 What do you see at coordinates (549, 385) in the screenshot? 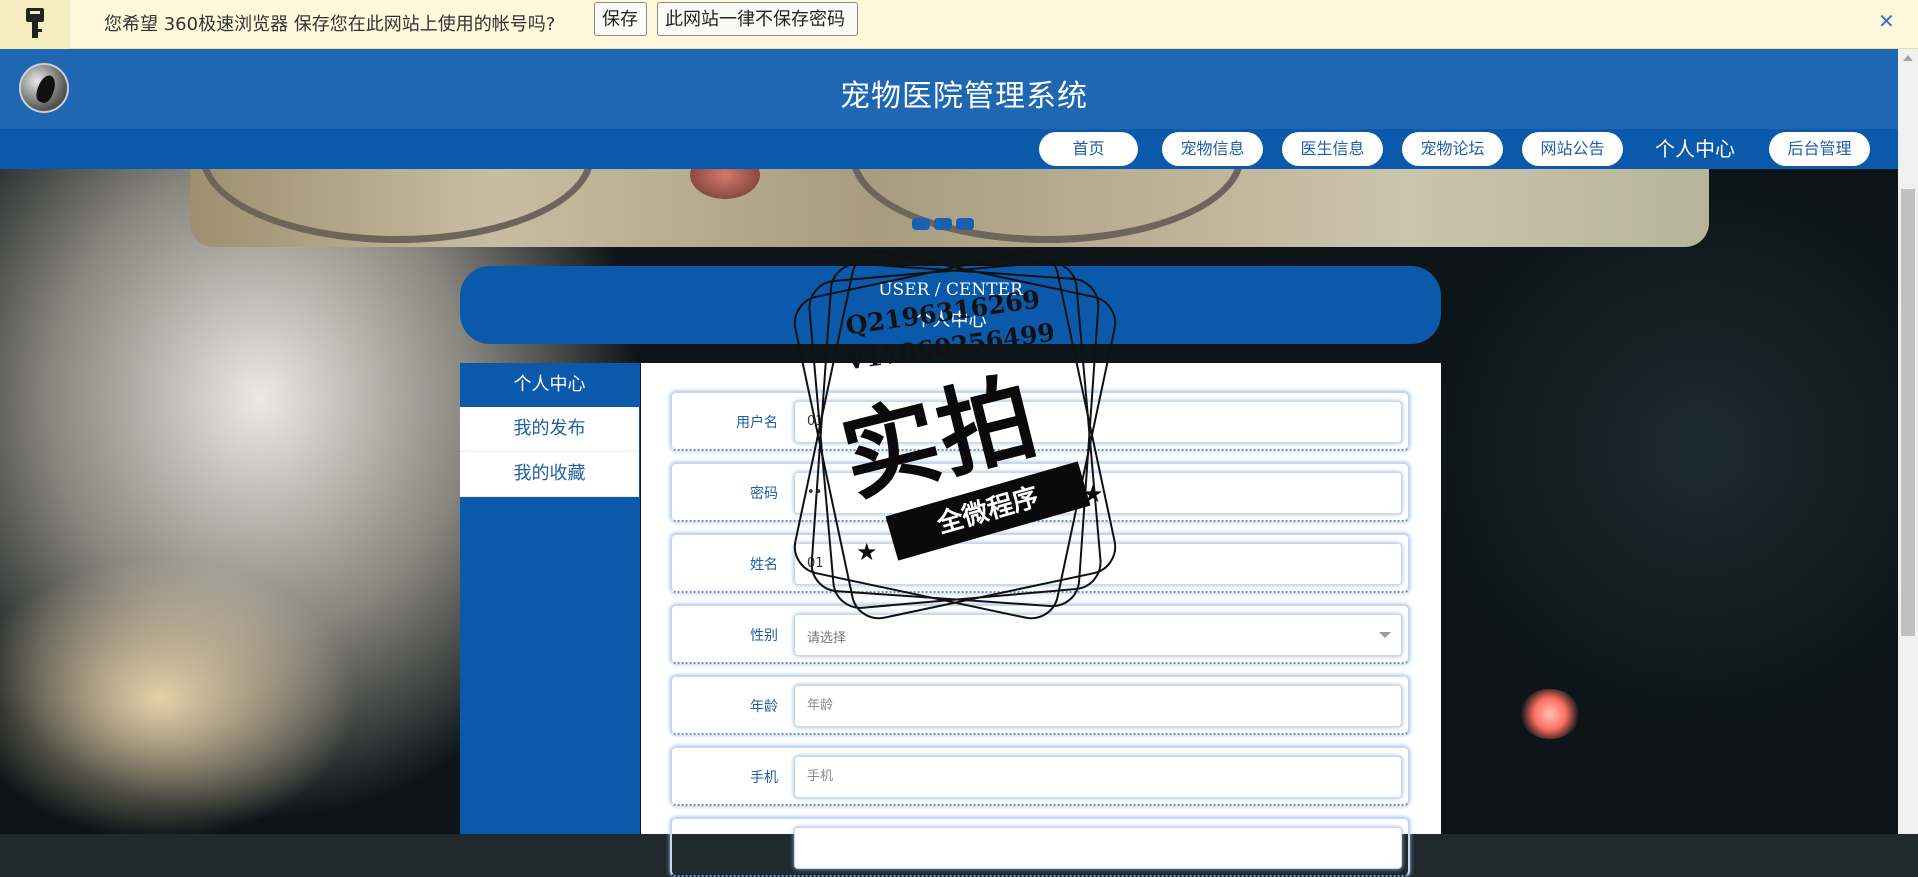
I see `sidebar-item-user-center: 个人中心` at bounding box center [549, 385].